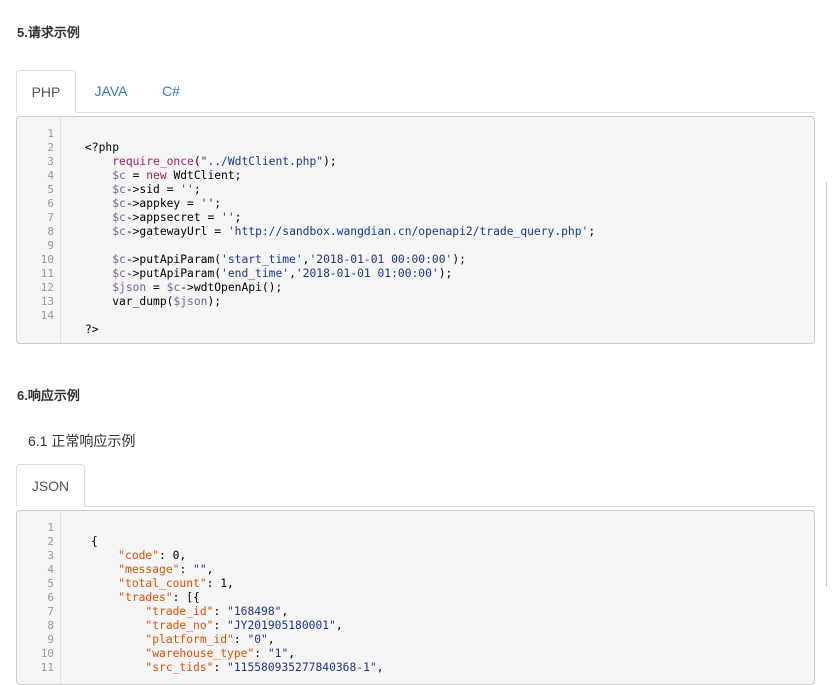 This screenshot has height=685, width=836. What do you see at coordinates (166, 569) in the screenshot?
I see `code-line: "message": "",` at bounding box center [166, 569].